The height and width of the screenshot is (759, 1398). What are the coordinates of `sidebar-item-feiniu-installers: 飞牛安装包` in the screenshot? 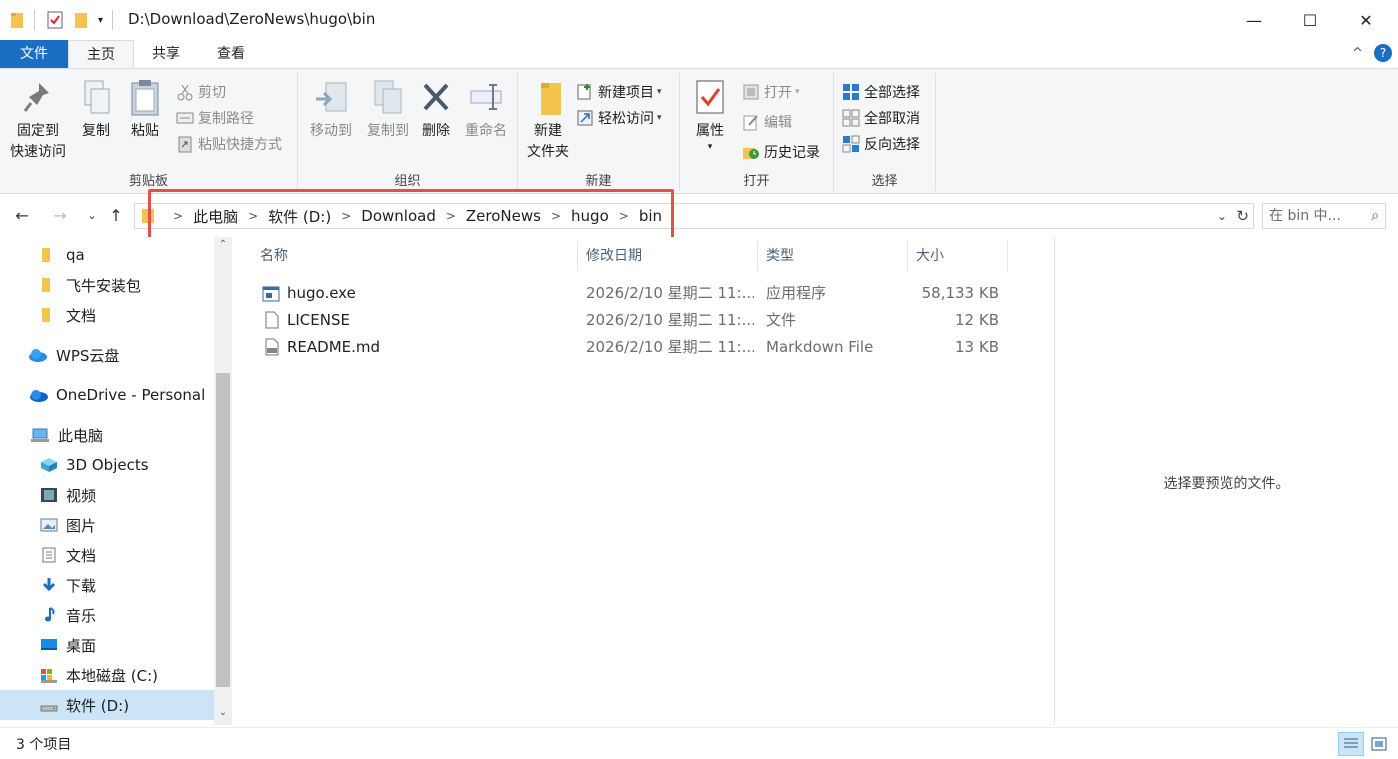 It's located at (107, 285).